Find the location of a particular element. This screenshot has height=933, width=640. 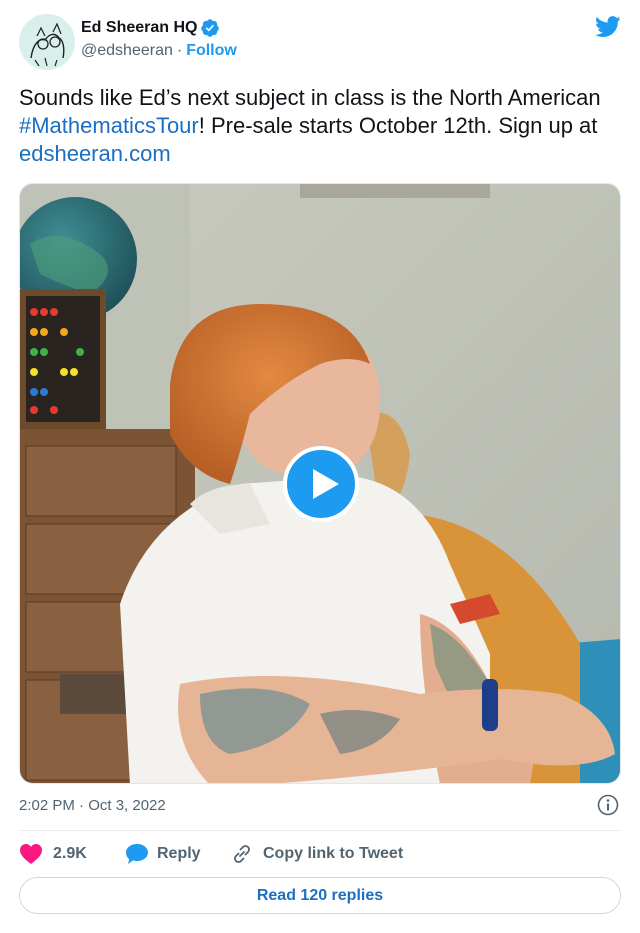

author-info: Ed Sheeran HQ @edsheeran · Follow is located at coordinates (159, 39).